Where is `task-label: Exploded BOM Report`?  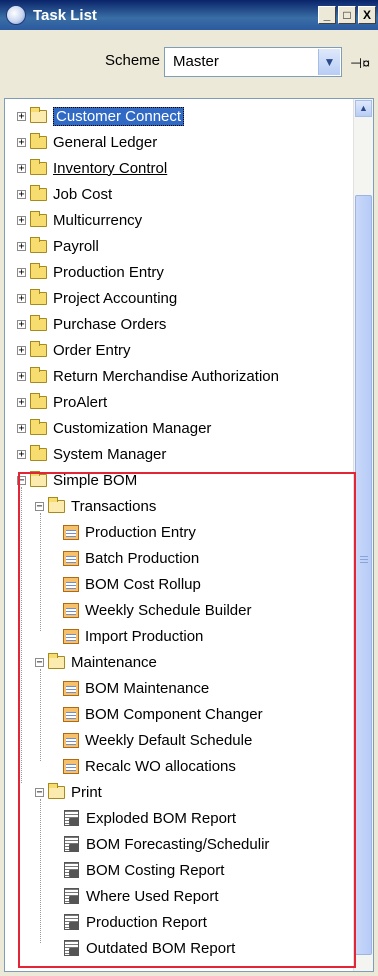
task-label: Exploded BOM Report is located at coordinates (161, 818).